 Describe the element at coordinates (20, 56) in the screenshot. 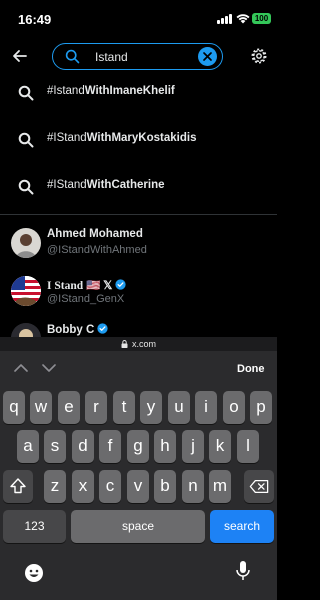

I see `back-arrow-icon` at that location.